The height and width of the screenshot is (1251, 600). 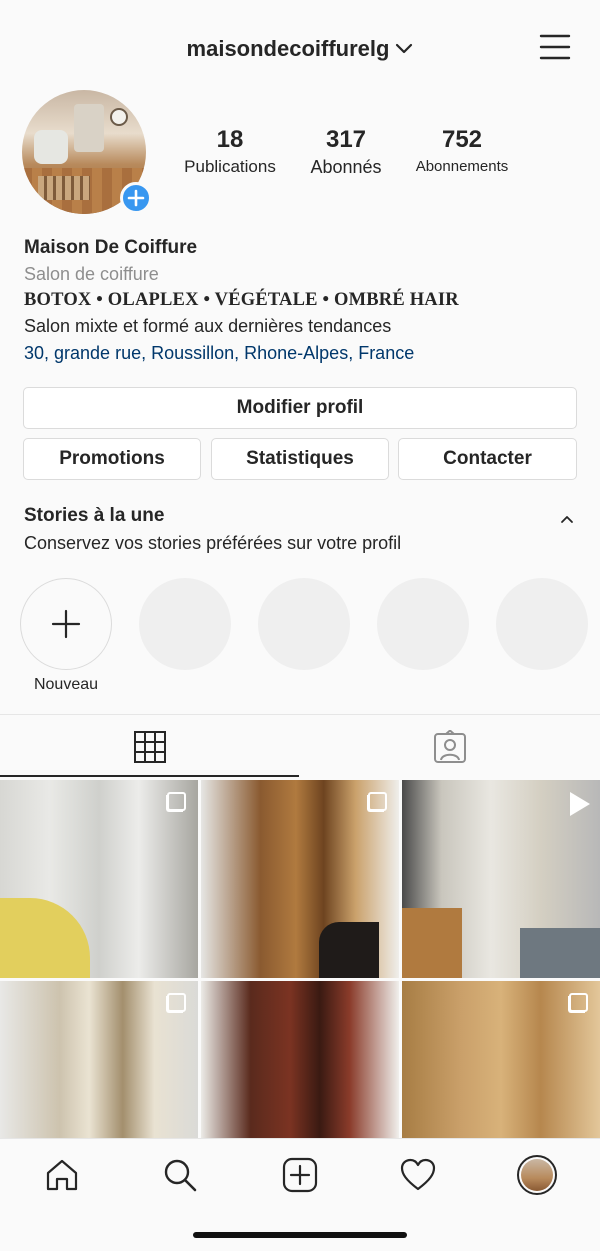 I want to click on profile-name: Maison De Coiffure, so click(x=111, y=247).